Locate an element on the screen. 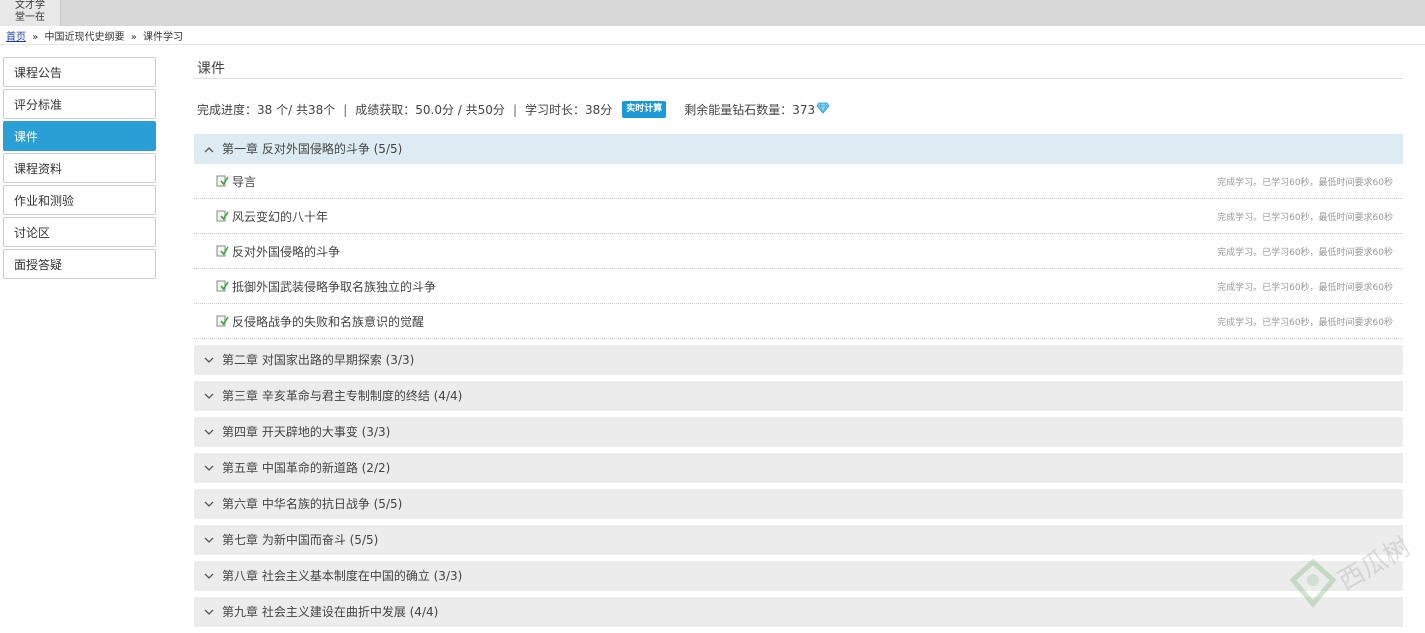 The width and height of the screenshot is (1425, 633). chapter-header-2: 第二章 对国家出路的早期探索 (3/3) is located at coordinates (798, 360).